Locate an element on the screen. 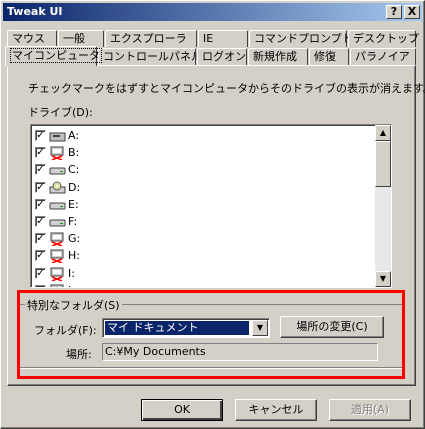  vertical-scrollbar: ▲ ▼ is located at coordinates (383, 206).